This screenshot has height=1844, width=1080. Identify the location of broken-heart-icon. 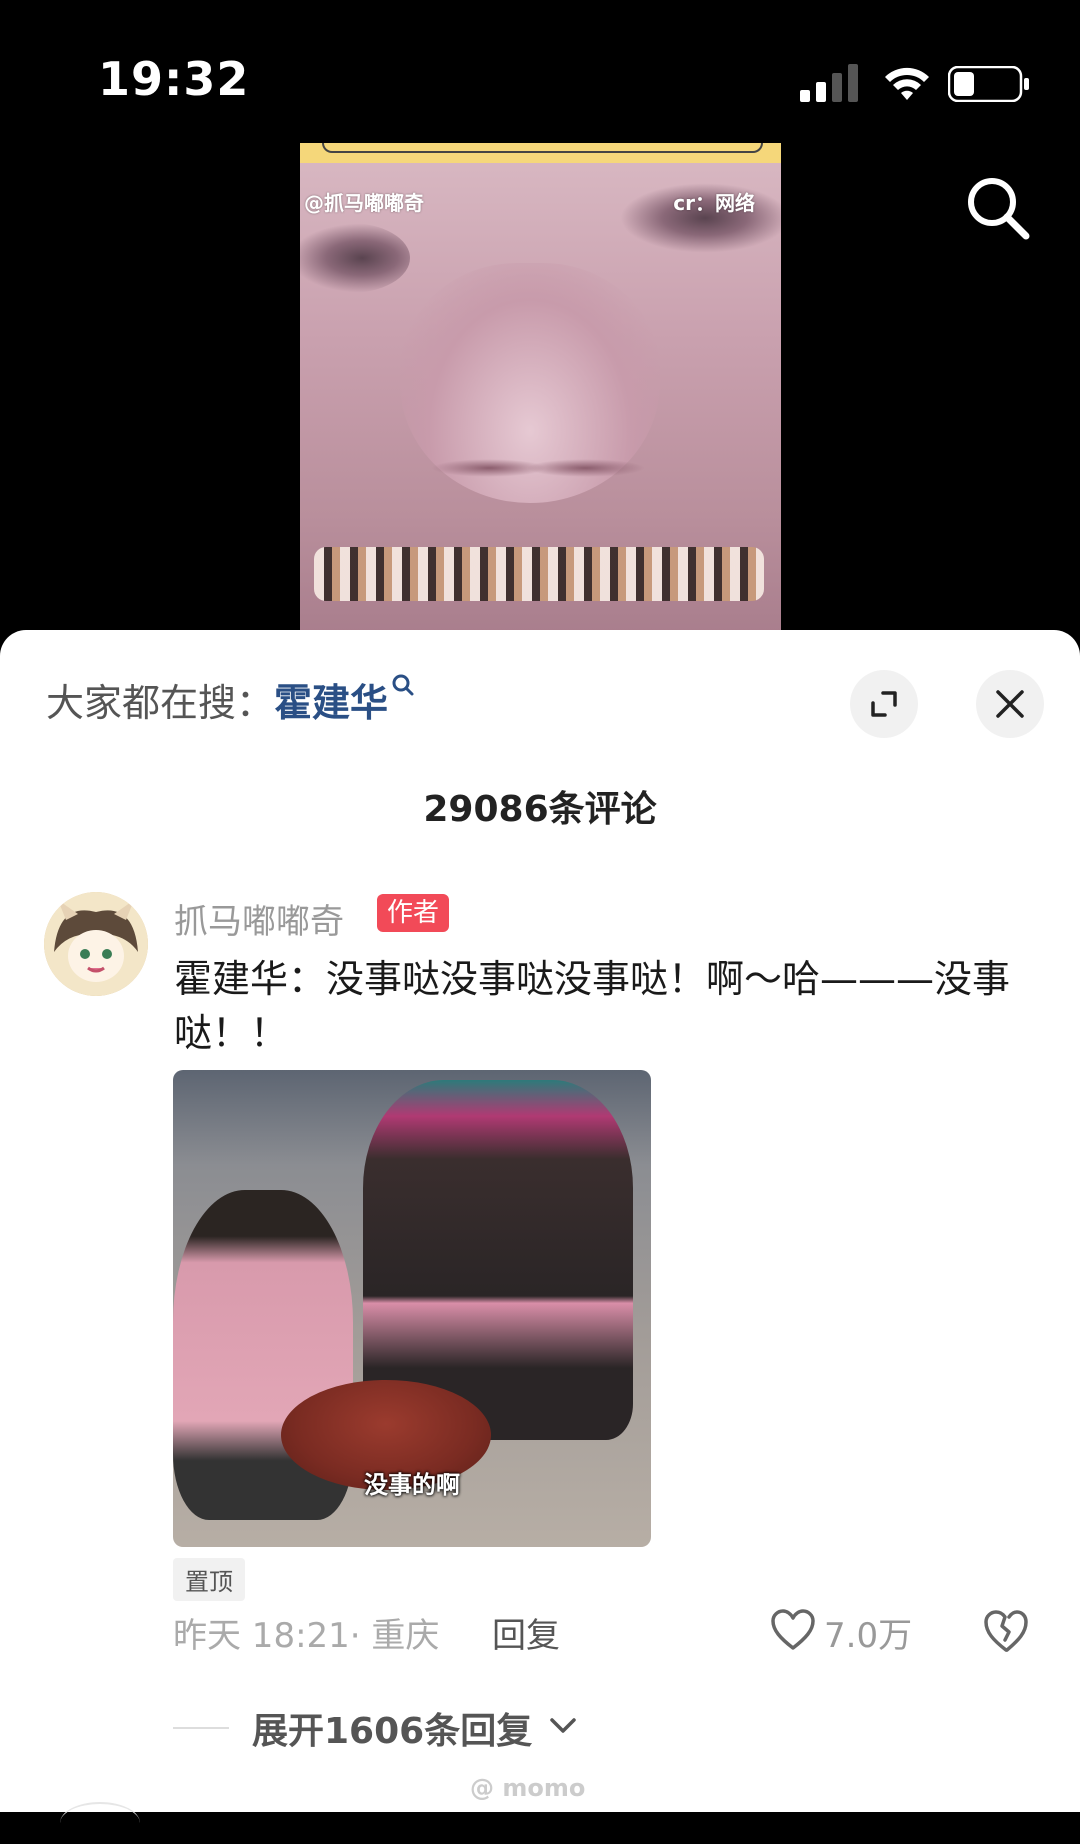
(1006, 1631).